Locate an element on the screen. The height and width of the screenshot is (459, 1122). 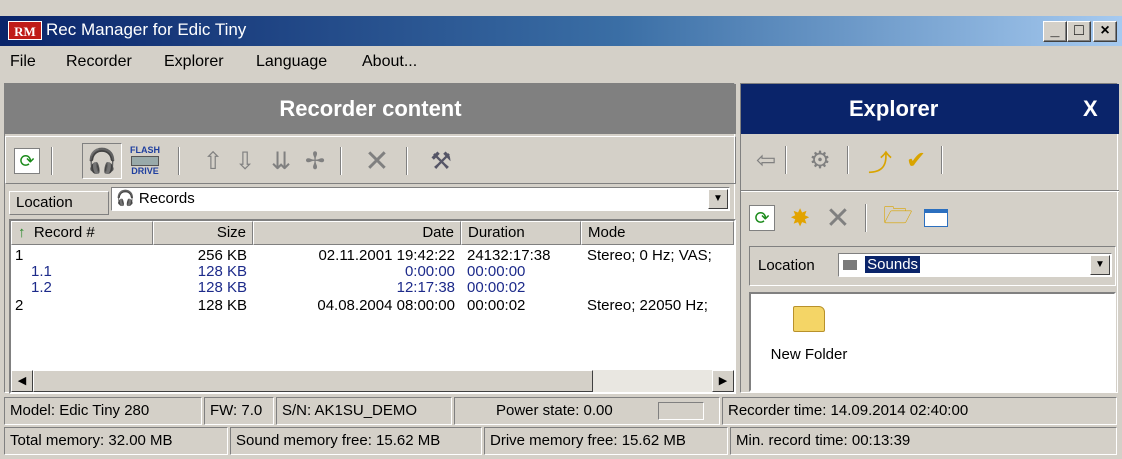
status-drive-memory: Drive memory free: 15.62 MB is located at coordinates (606, 441).